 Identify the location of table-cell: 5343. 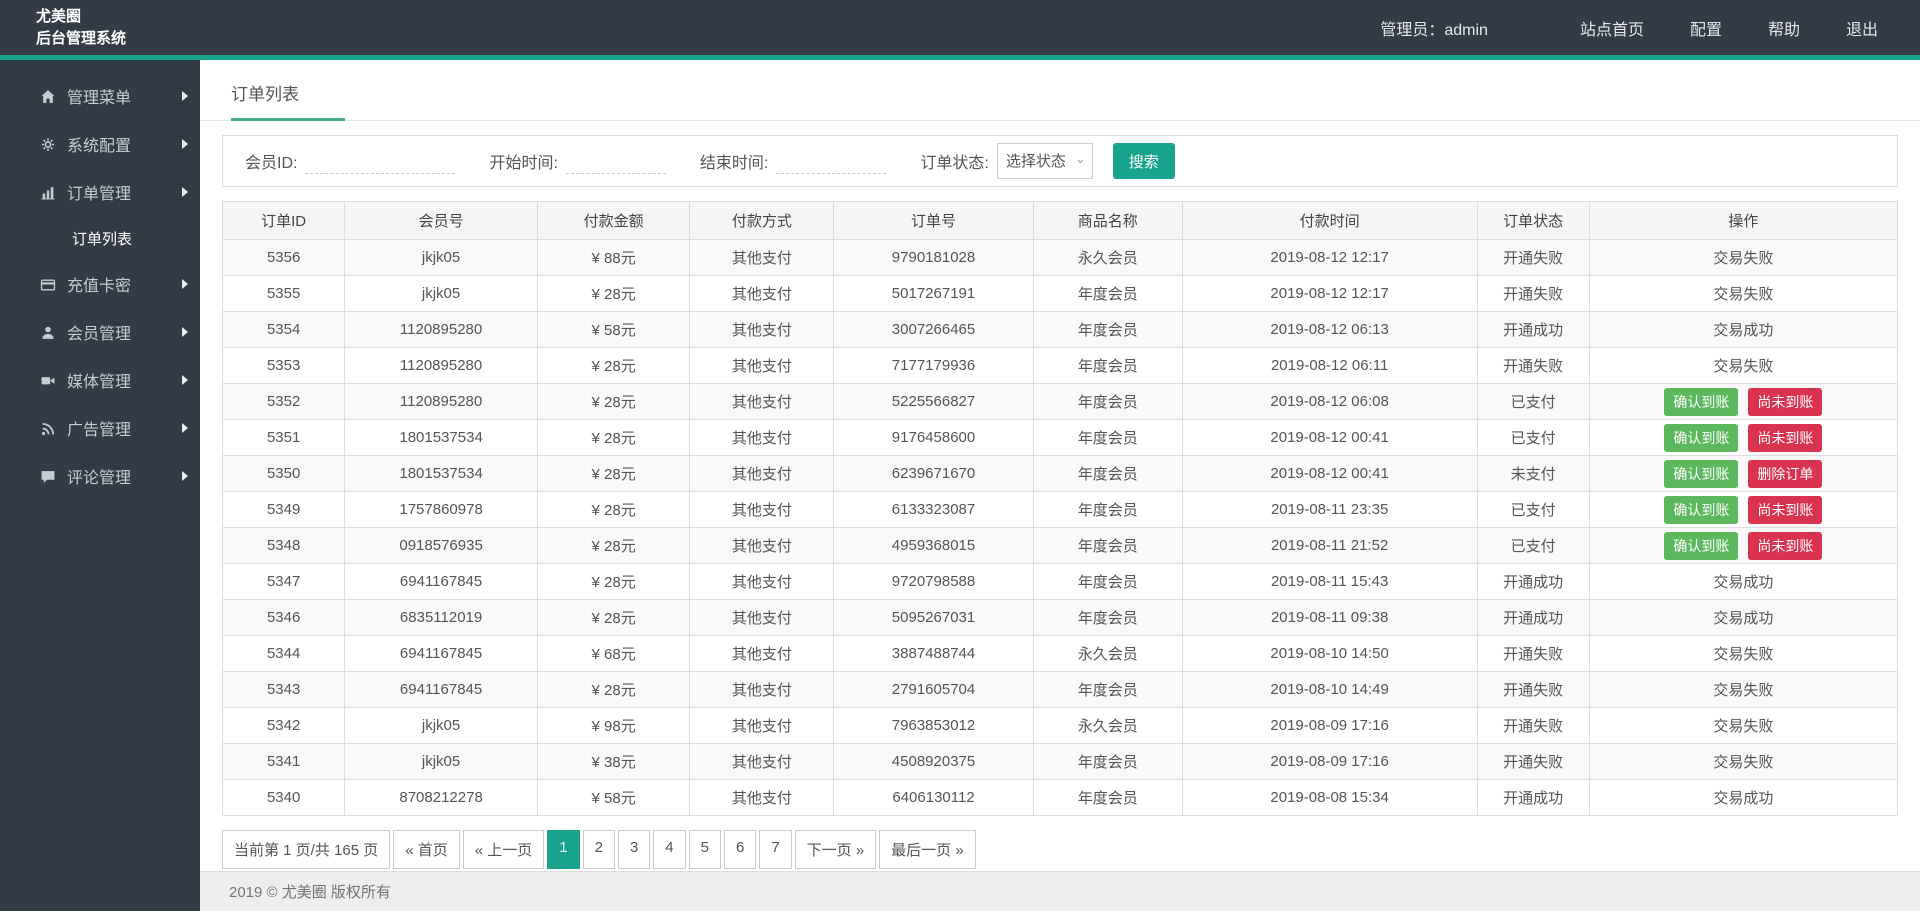
(283, 689).